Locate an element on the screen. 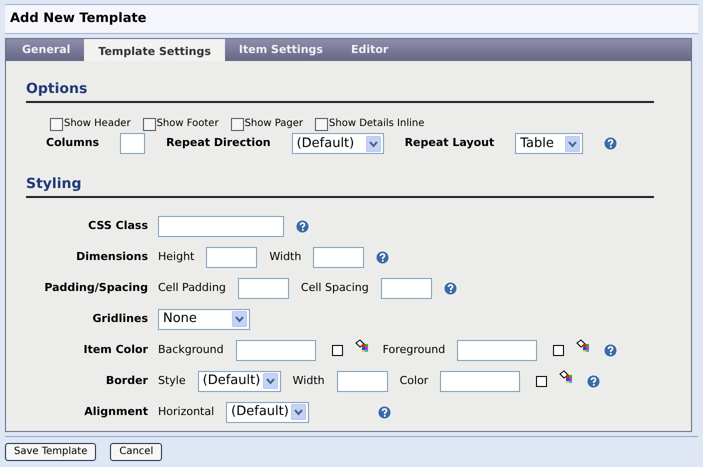 The image size is (703, 467). section-heading: Styling is located at coordinates (54, 184).